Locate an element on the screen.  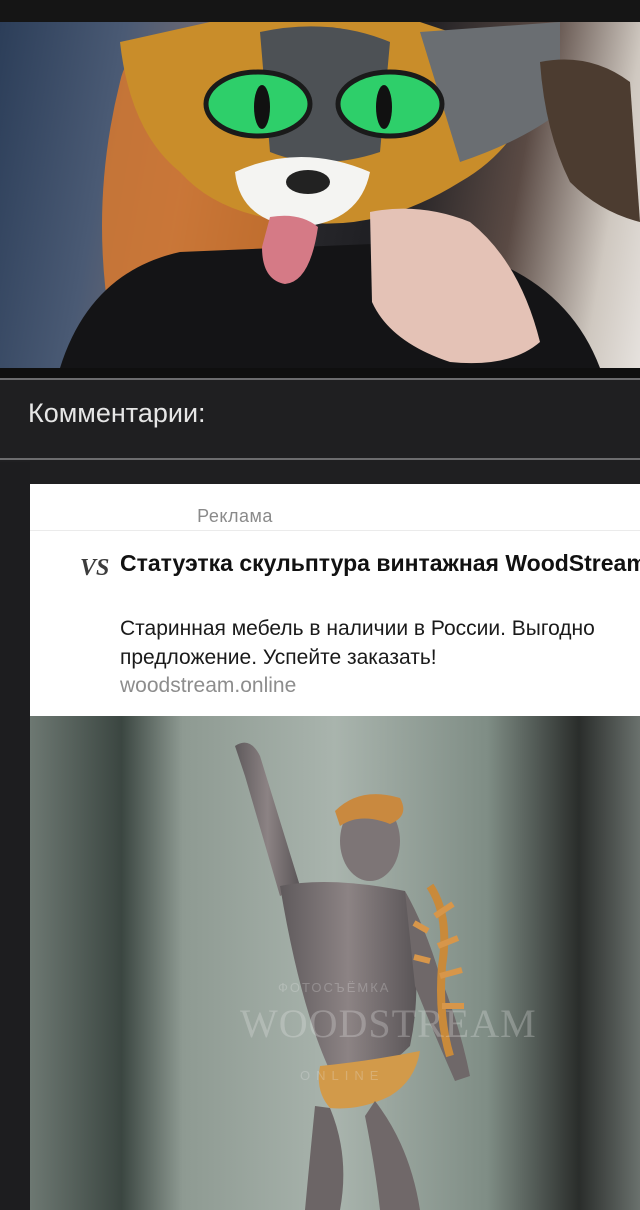
ad-label: Реклама is located at coordinates (235, 516).